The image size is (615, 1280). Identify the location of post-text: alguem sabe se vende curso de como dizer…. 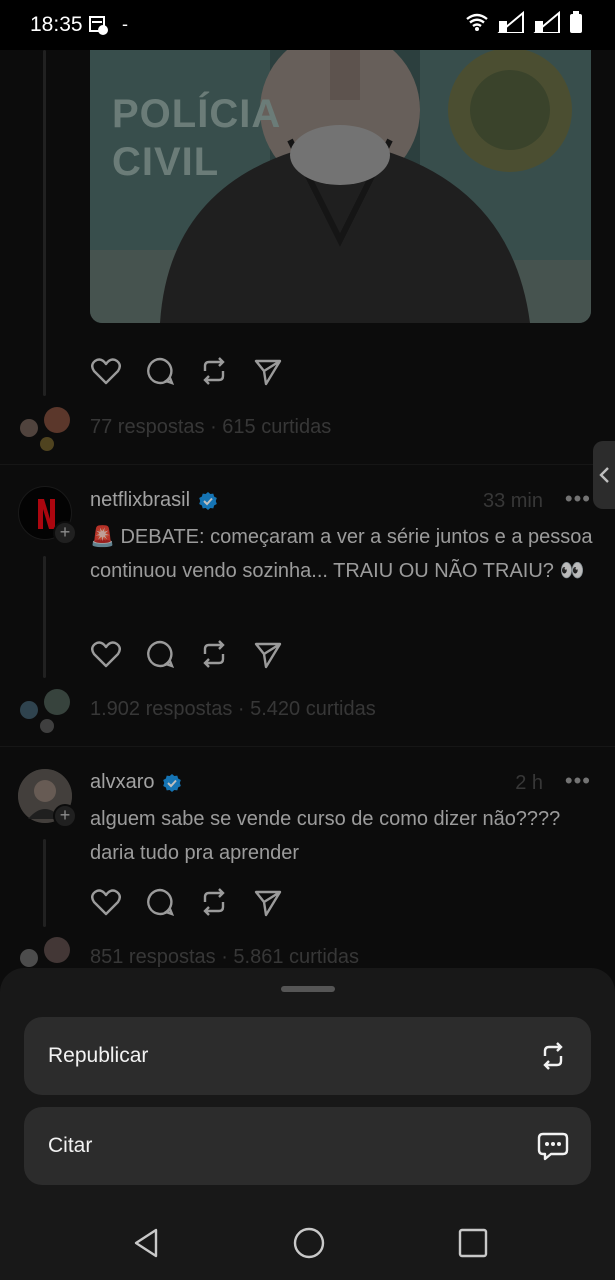
(342, 836).